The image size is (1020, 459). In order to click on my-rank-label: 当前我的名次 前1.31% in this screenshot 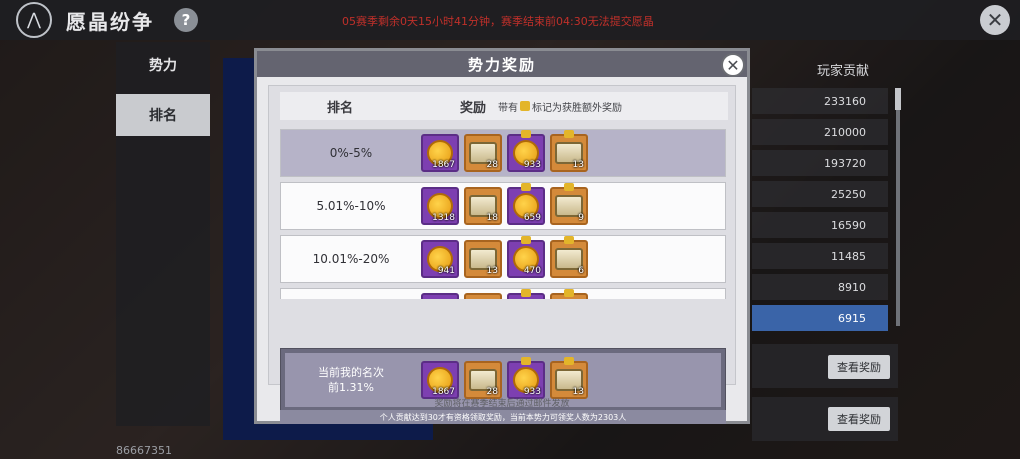, I will do `click(351, 380)`.